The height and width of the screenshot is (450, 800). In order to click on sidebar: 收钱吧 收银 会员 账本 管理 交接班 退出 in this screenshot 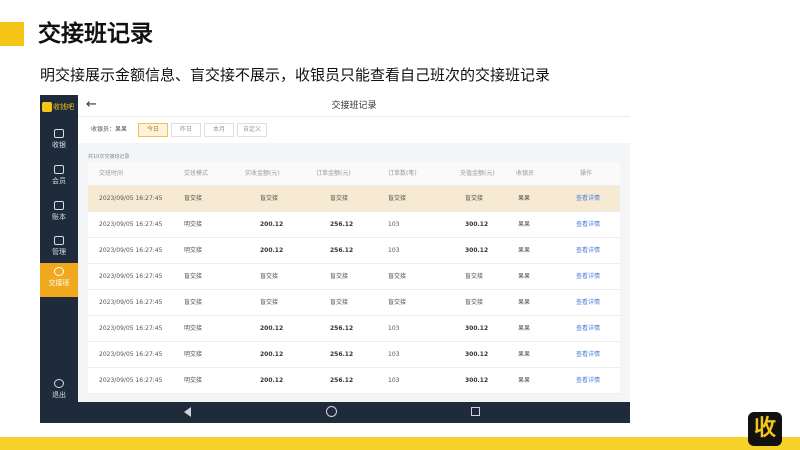, I will do `click(59, 248)`.